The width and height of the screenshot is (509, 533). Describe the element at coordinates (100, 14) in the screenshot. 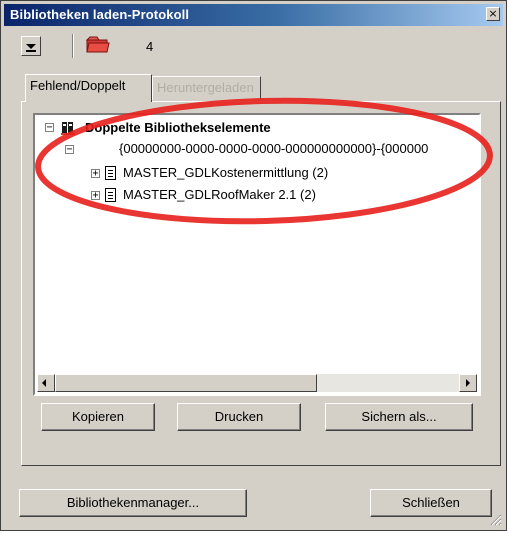

I see `window-title: Bibliotheken laden-Protokoll` at that location.